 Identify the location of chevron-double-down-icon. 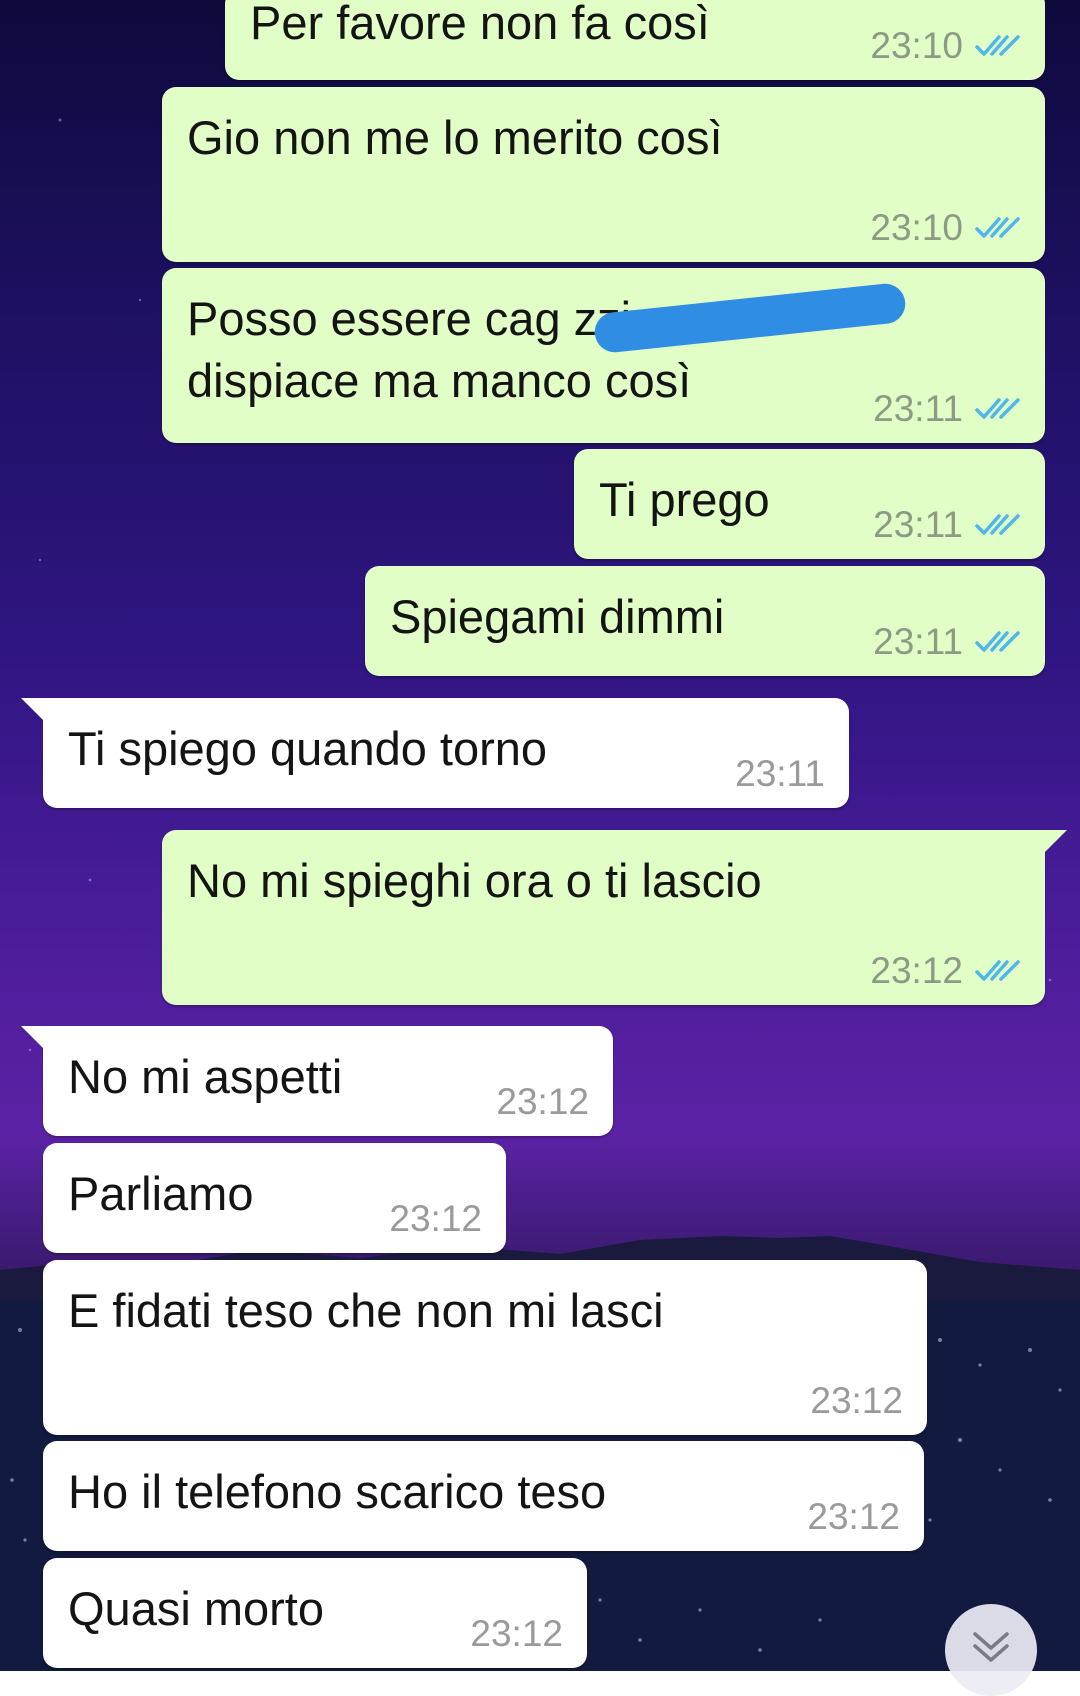
(991, 1647).